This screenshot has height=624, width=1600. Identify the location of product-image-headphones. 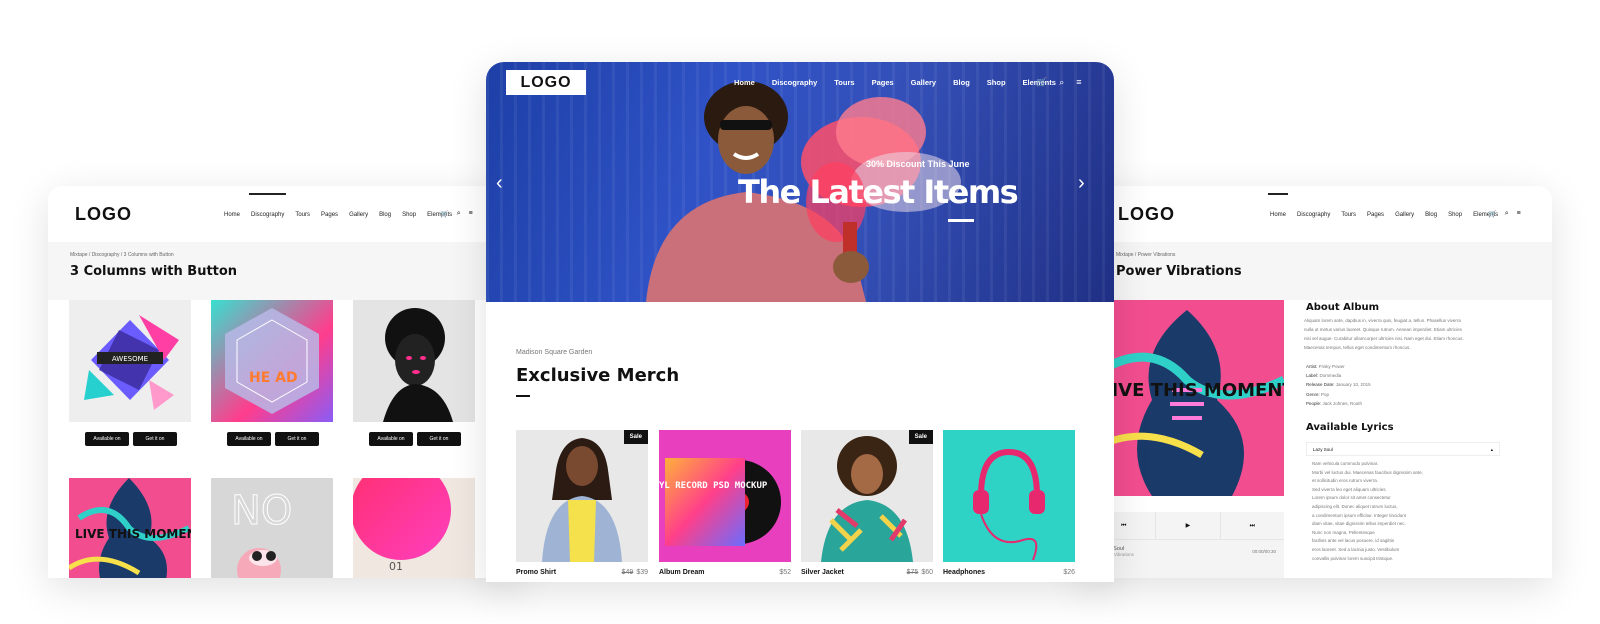
(1009, 496).